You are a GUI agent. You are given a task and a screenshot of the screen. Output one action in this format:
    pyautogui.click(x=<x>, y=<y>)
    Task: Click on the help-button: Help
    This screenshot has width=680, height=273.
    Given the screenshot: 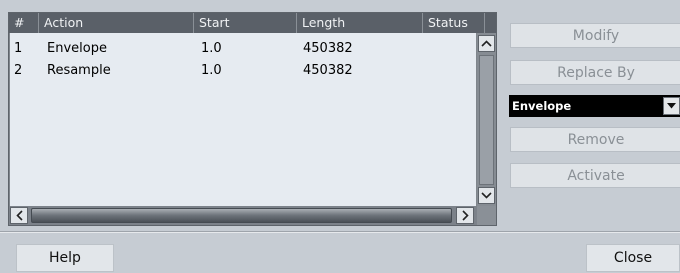 What is the action you would take?
    pyautogui.click(x=65, y=258)
    